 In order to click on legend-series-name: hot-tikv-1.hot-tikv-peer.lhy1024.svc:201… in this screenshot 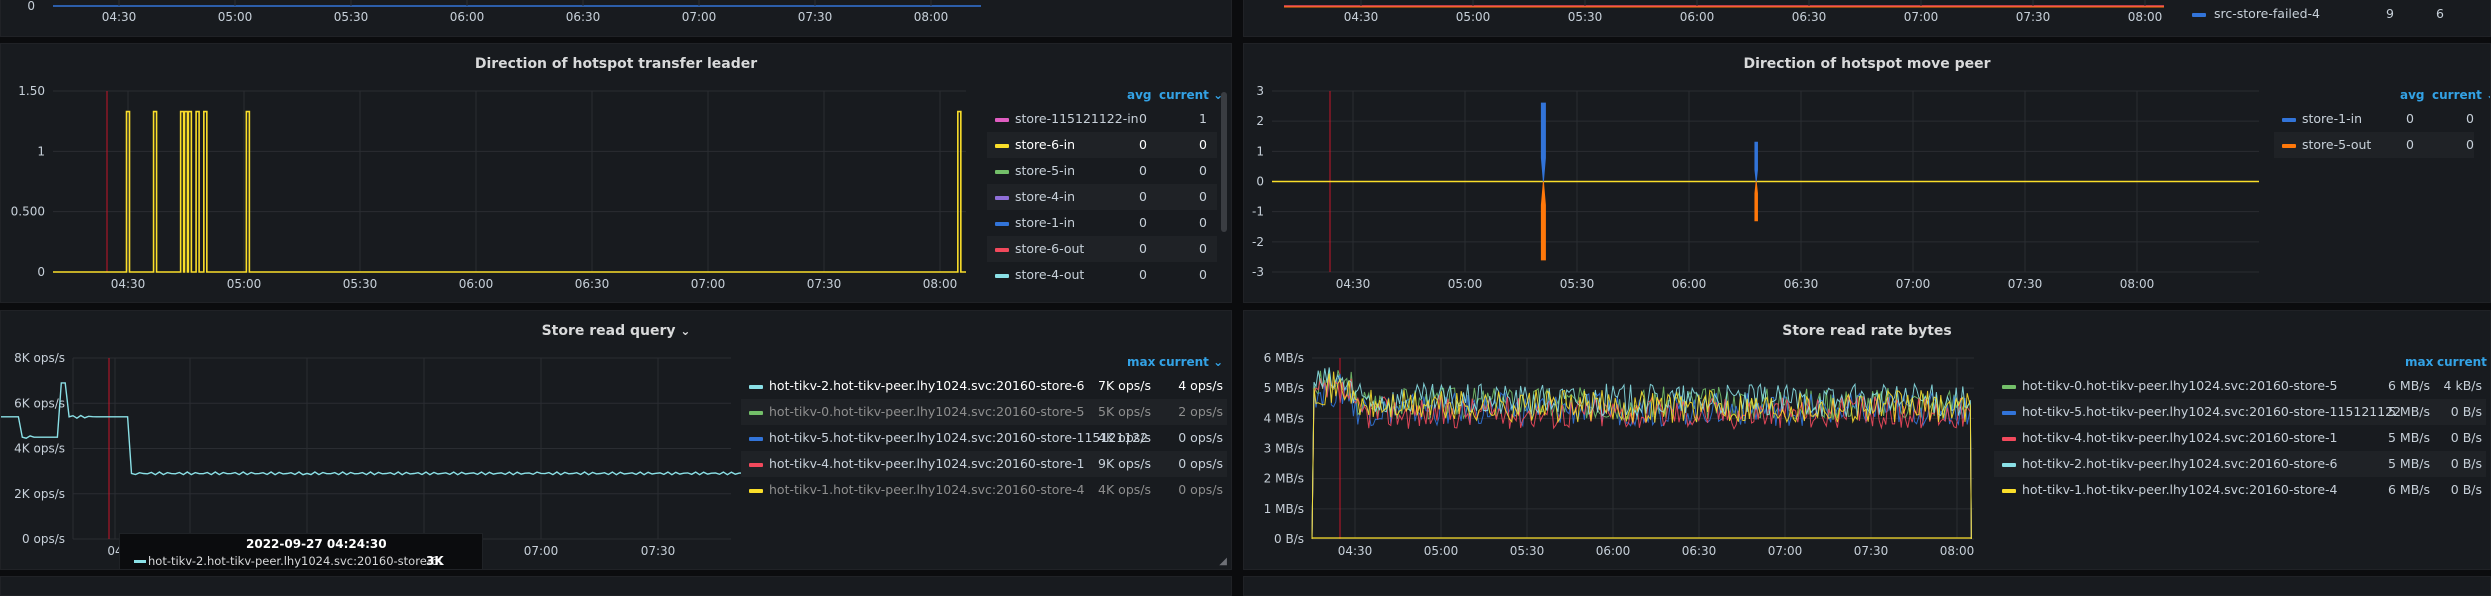, I will do `click(2180, 489)`.